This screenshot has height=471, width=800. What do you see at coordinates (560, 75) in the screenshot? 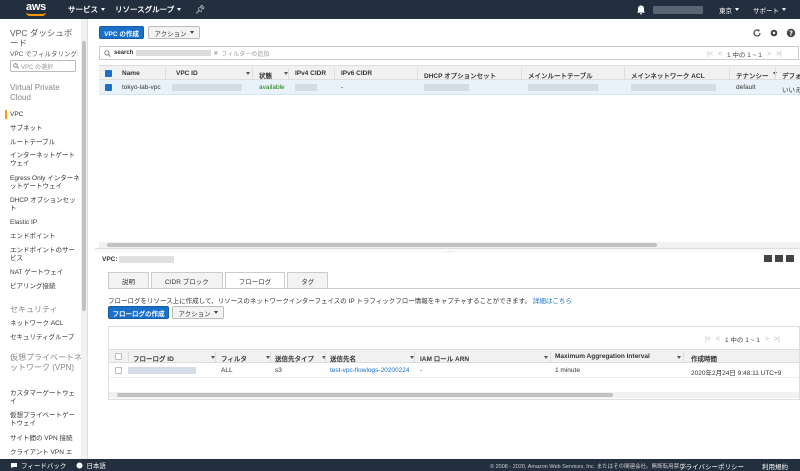
I see `column-main-route-table: メインルートテーブル` at bounding box center [560, 75].